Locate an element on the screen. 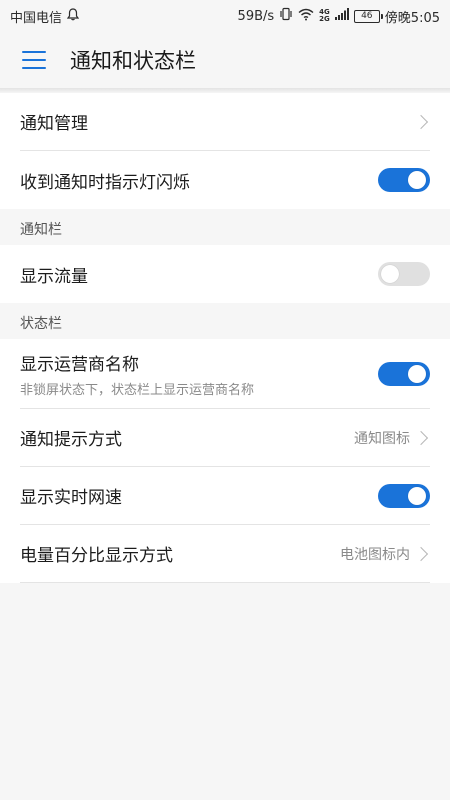 The height and width of the screenshot is (800, 450). notification-bar-group: 显示流量 is located at coordinates (225, 274).